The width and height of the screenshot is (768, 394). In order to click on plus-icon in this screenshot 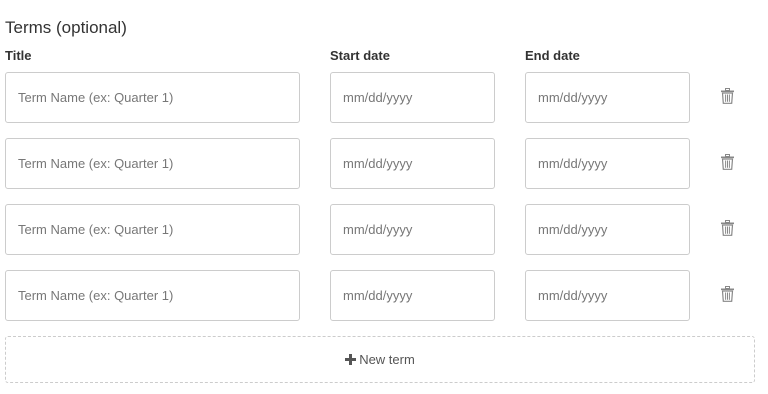, I will do `click(351, 359)`.